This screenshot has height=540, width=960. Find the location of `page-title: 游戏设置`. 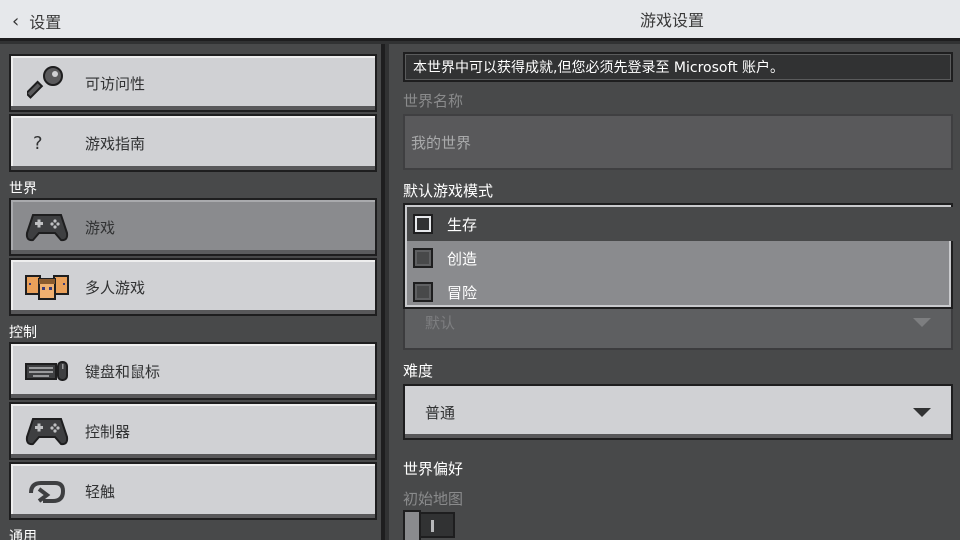

page-title: 游戏设置 is located at coordinates (672, 20).